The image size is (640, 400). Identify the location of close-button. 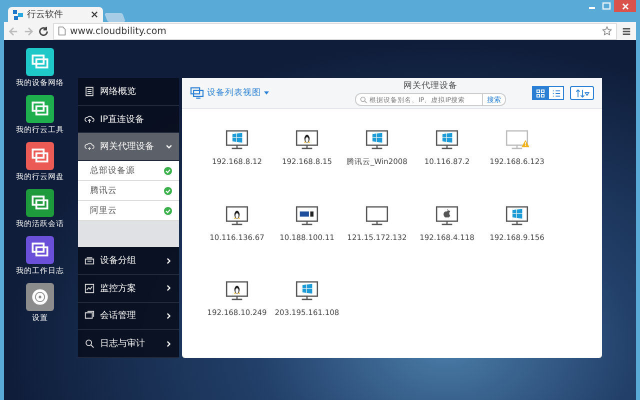
(625, 6).